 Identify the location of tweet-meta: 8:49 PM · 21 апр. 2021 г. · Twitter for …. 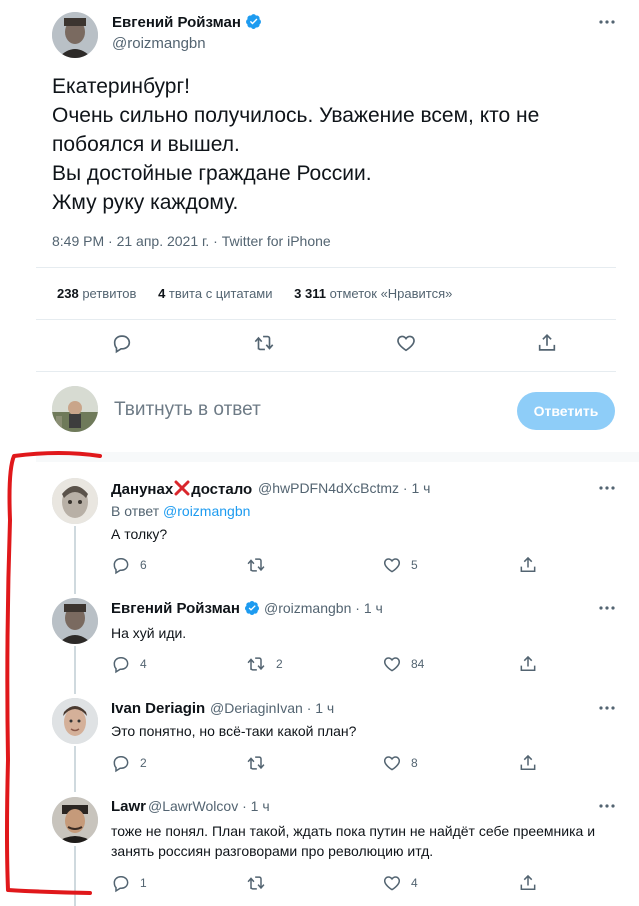
(191, 241).